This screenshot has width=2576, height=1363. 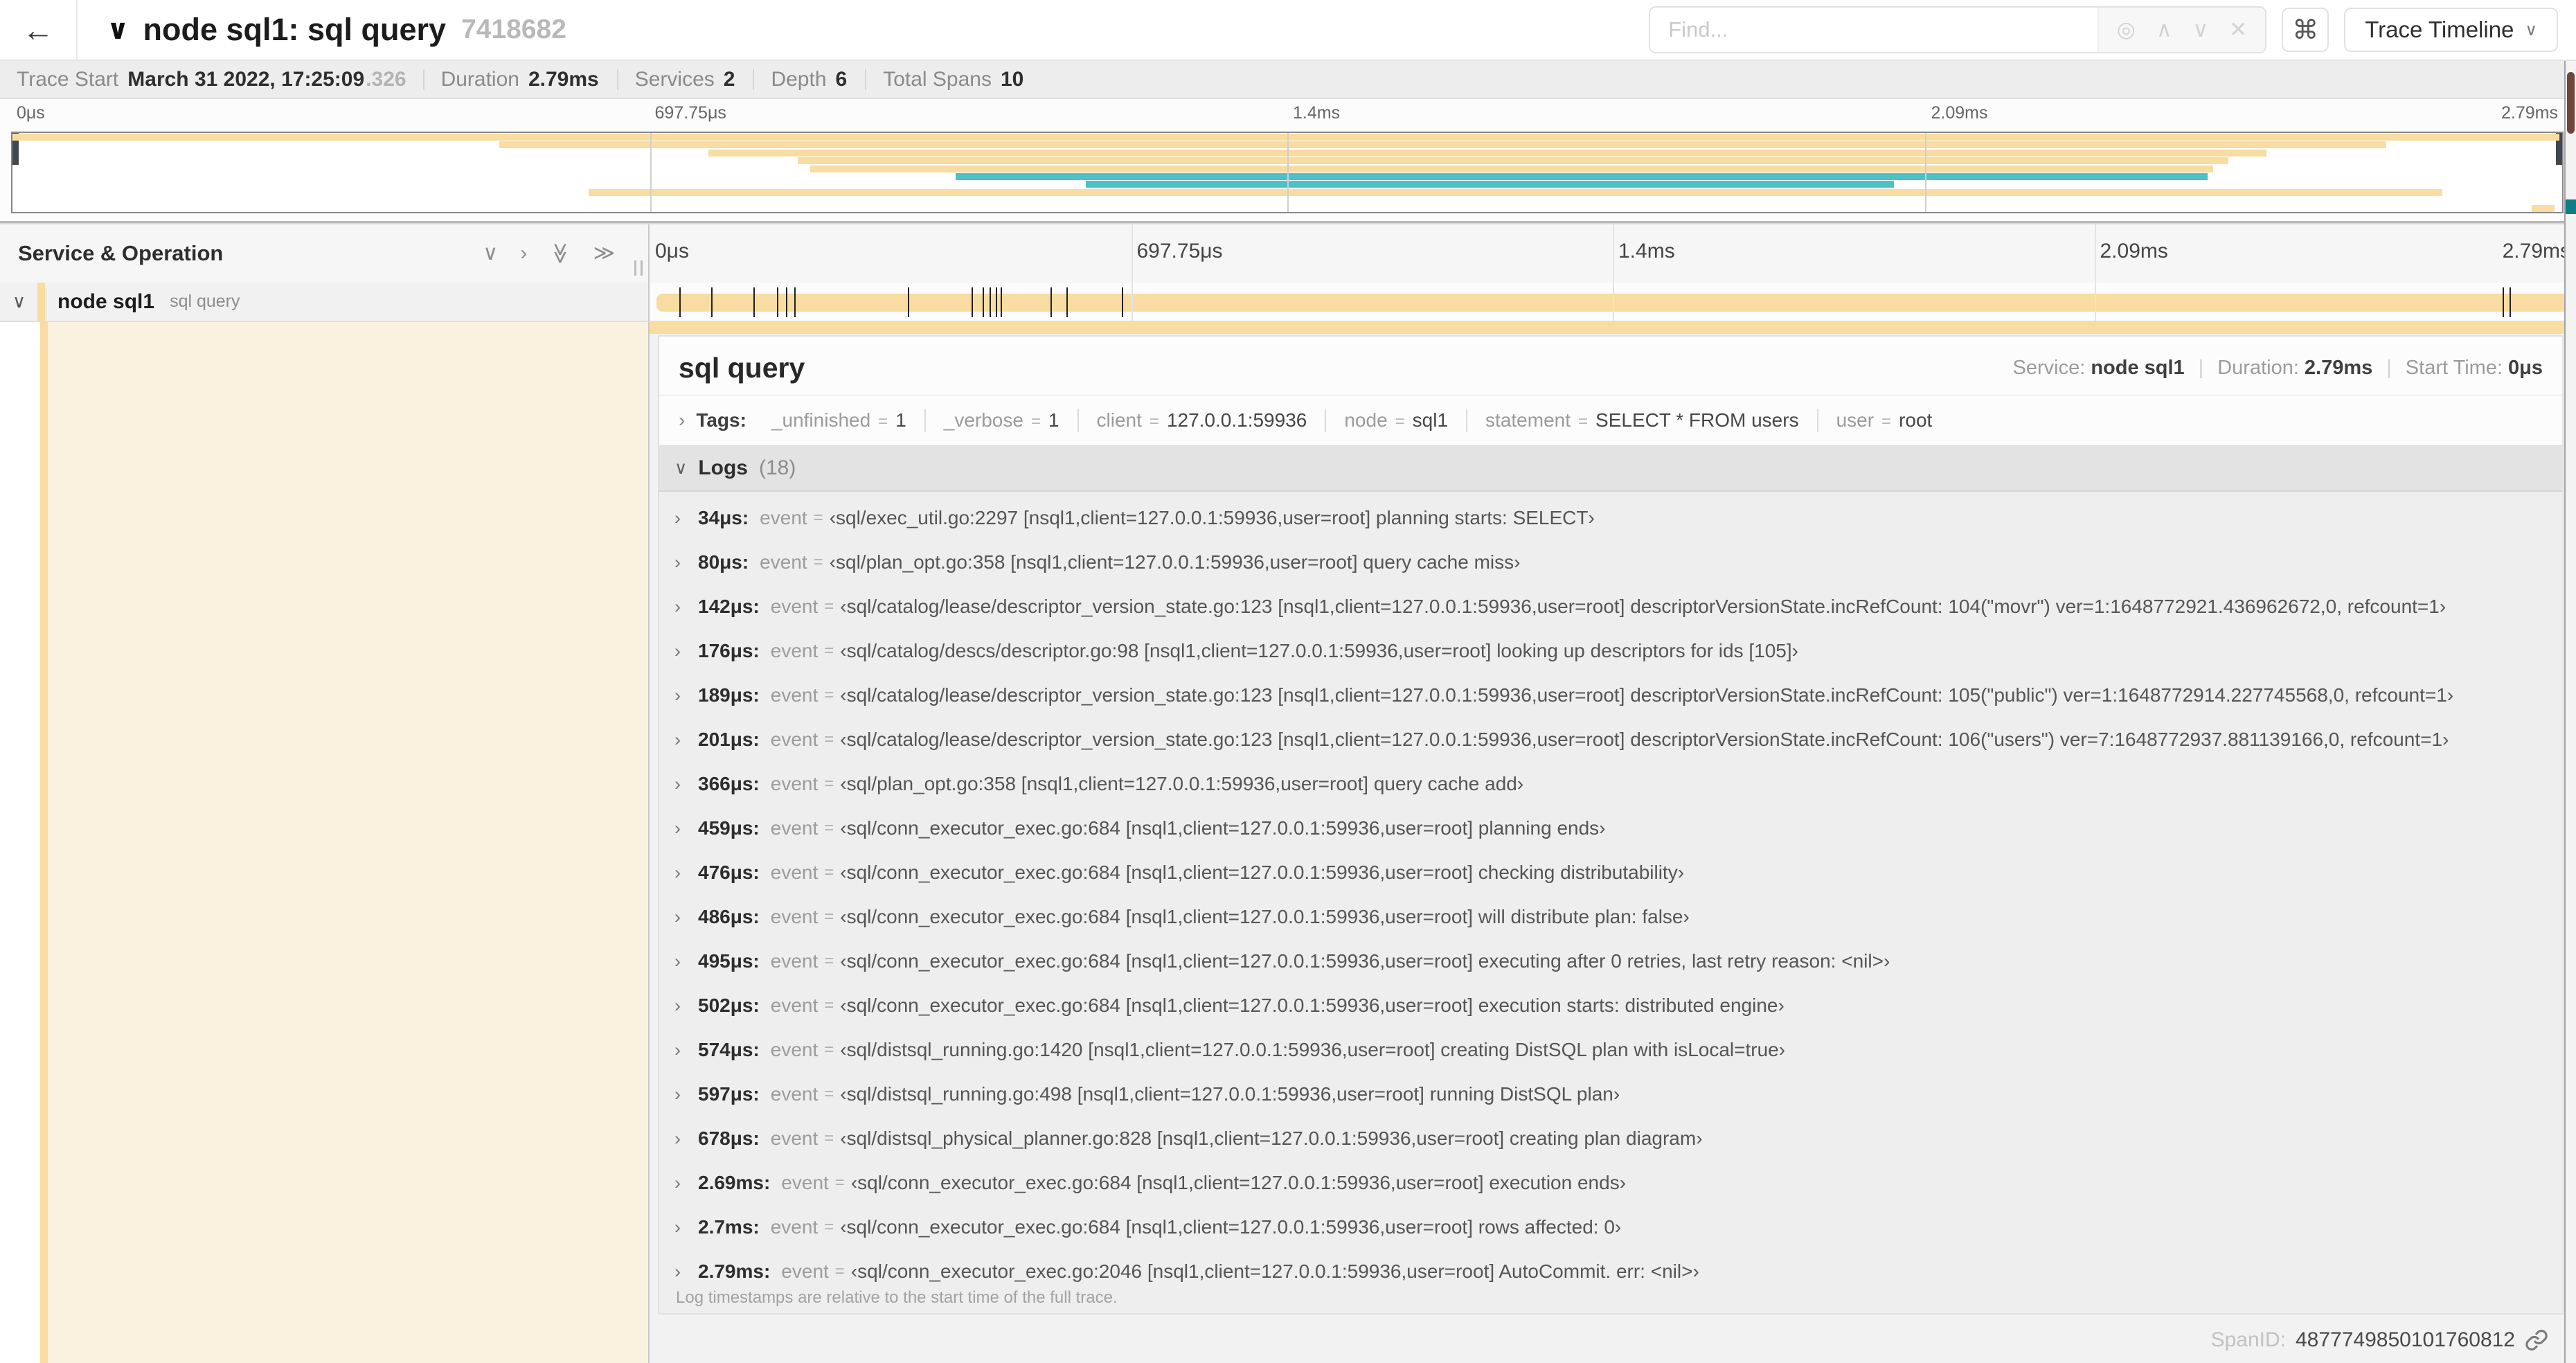 What do you see at coordinates (513, 30) in the screenshot?
I see `trace-id: 7418682` at bounding box center [513, 30].